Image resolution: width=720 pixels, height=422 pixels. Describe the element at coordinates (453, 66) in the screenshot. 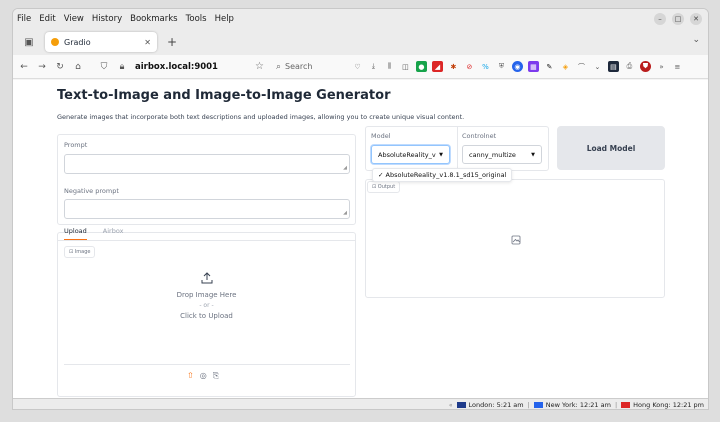

I see `extension-gear-icon: ✱` at that location.